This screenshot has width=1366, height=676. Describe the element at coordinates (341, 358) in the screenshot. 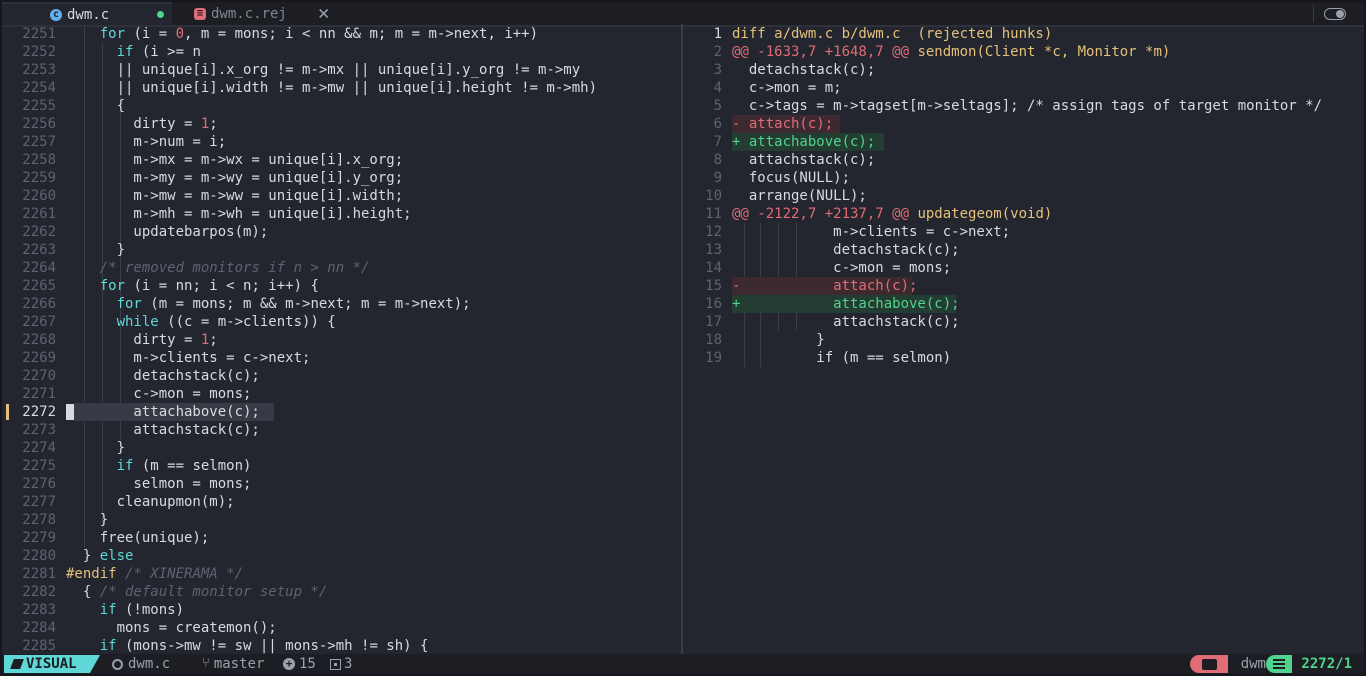

I see `code-line: 2269 m->clients = c->next;` at that location.